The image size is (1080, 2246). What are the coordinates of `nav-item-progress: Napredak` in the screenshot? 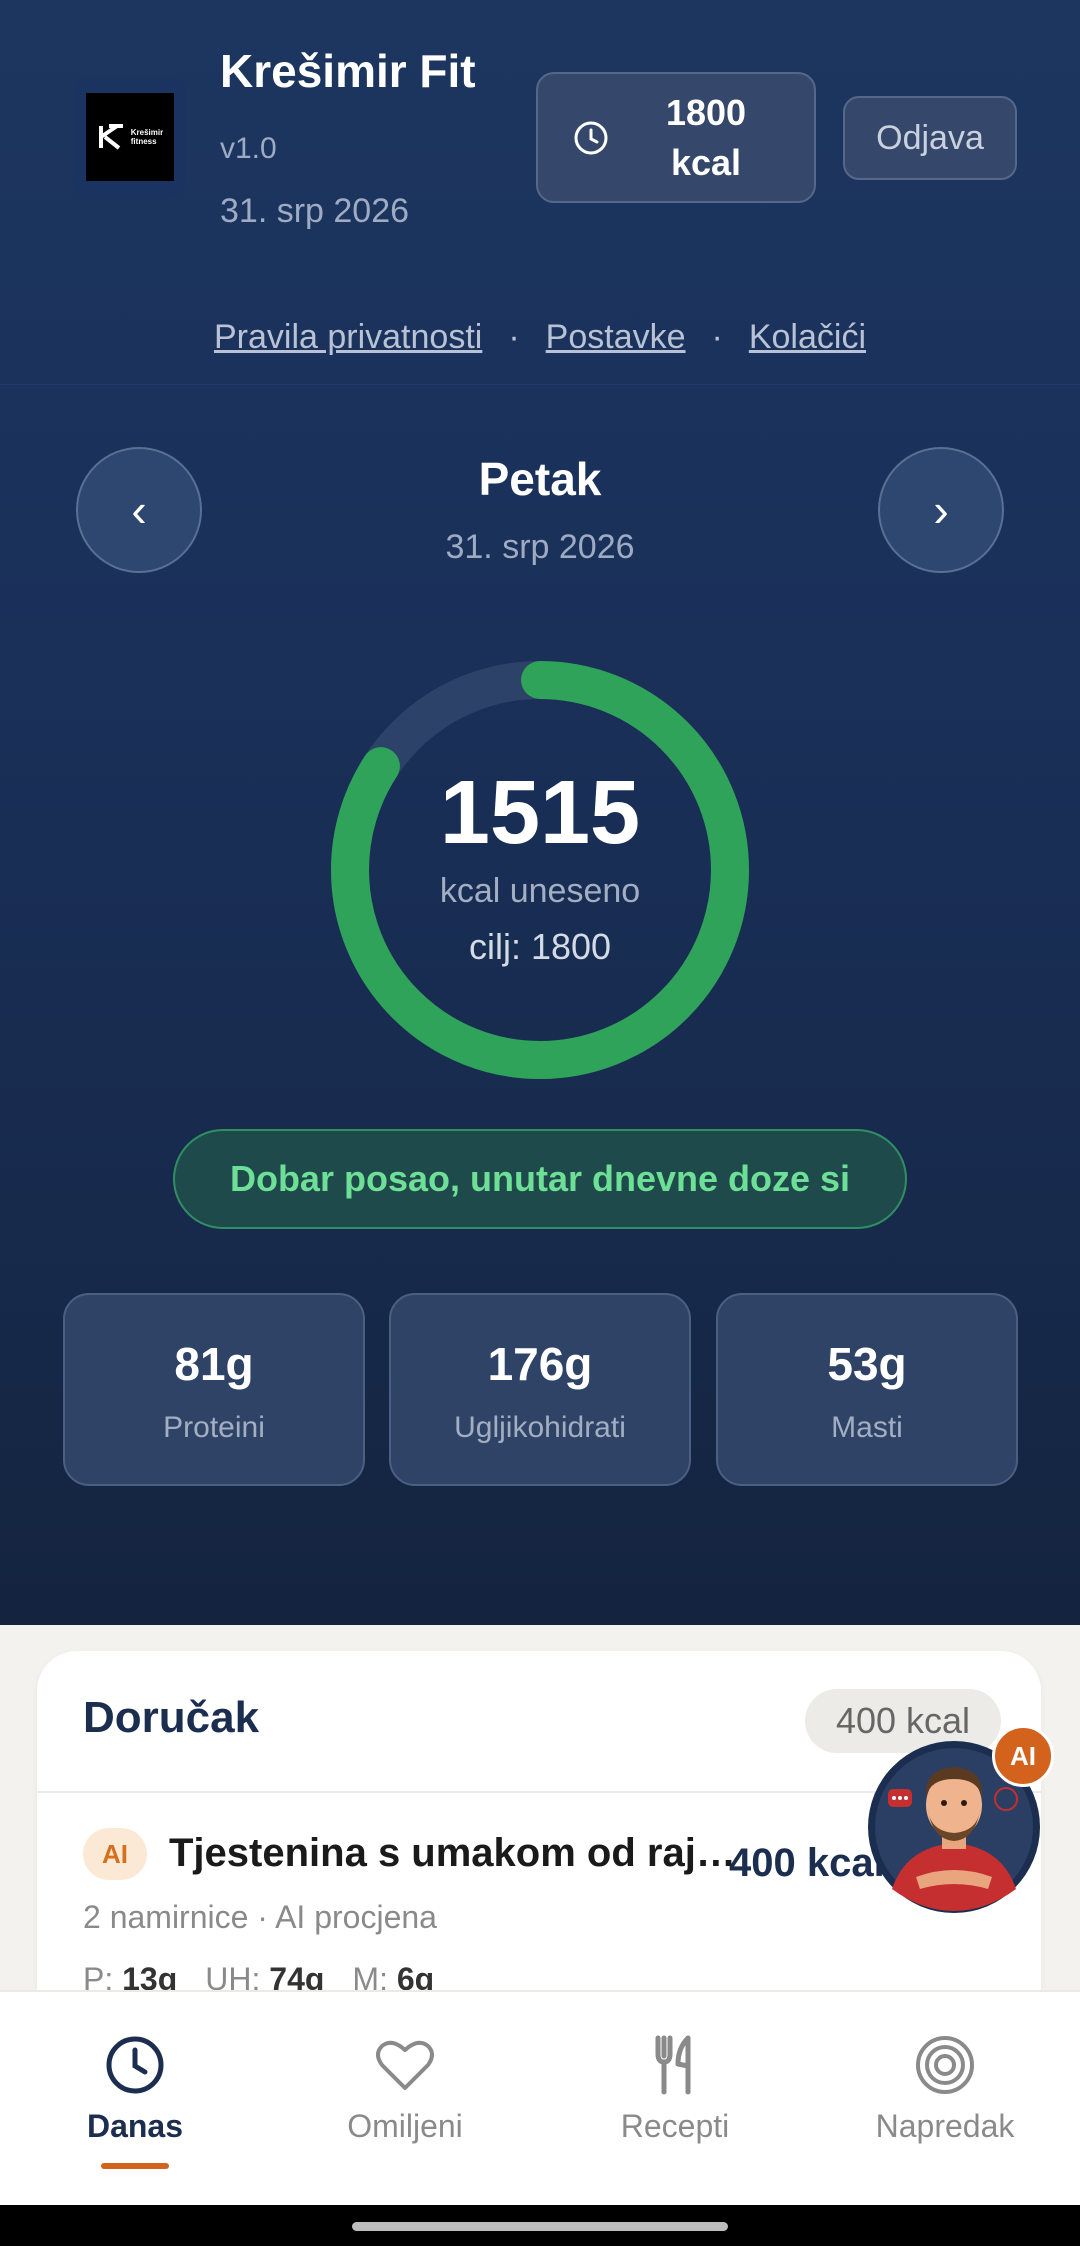 It's located at (945, 2099).